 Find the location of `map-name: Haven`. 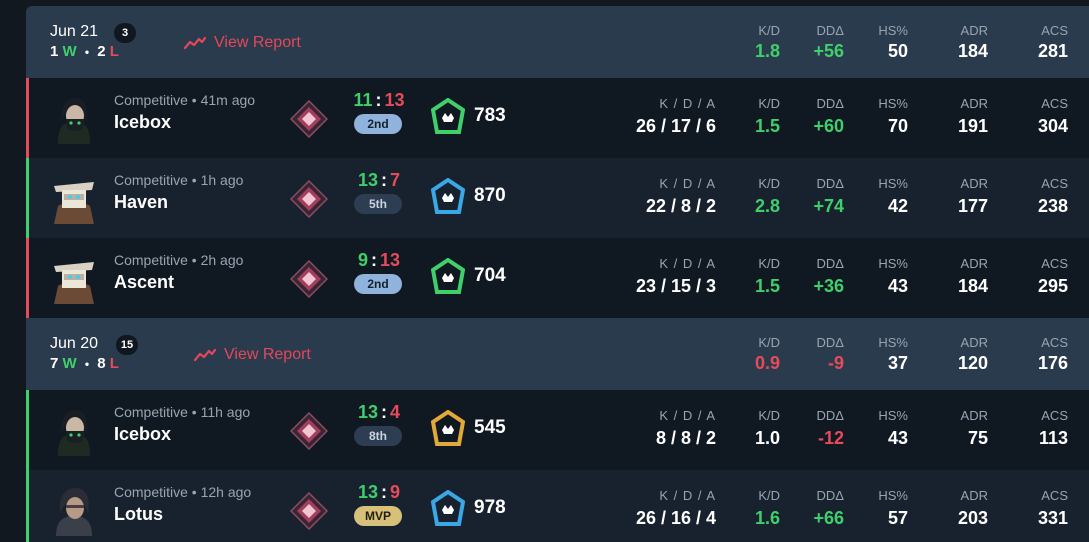

map-name: Haven is located at coordinates (141, 202).